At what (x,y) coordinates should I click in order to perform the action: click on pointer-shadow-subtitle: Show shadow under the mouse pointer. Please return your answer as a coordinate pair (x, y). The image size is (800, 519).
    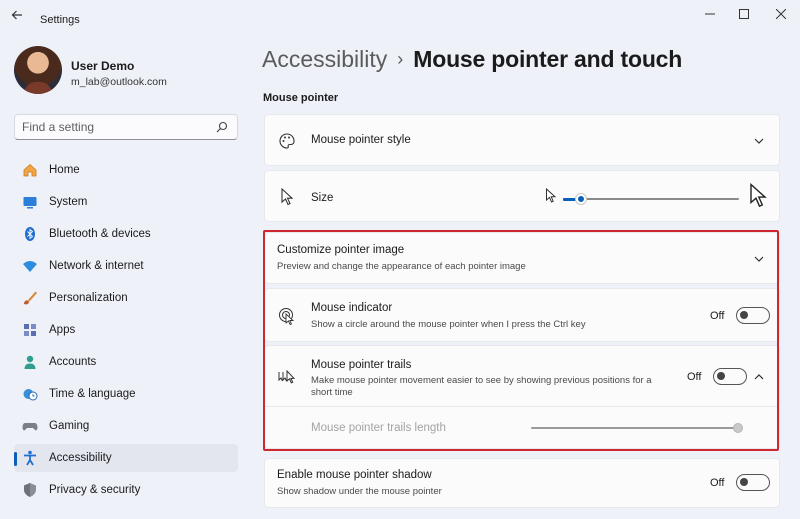
    Looking at the image, I should click on (359, 491).